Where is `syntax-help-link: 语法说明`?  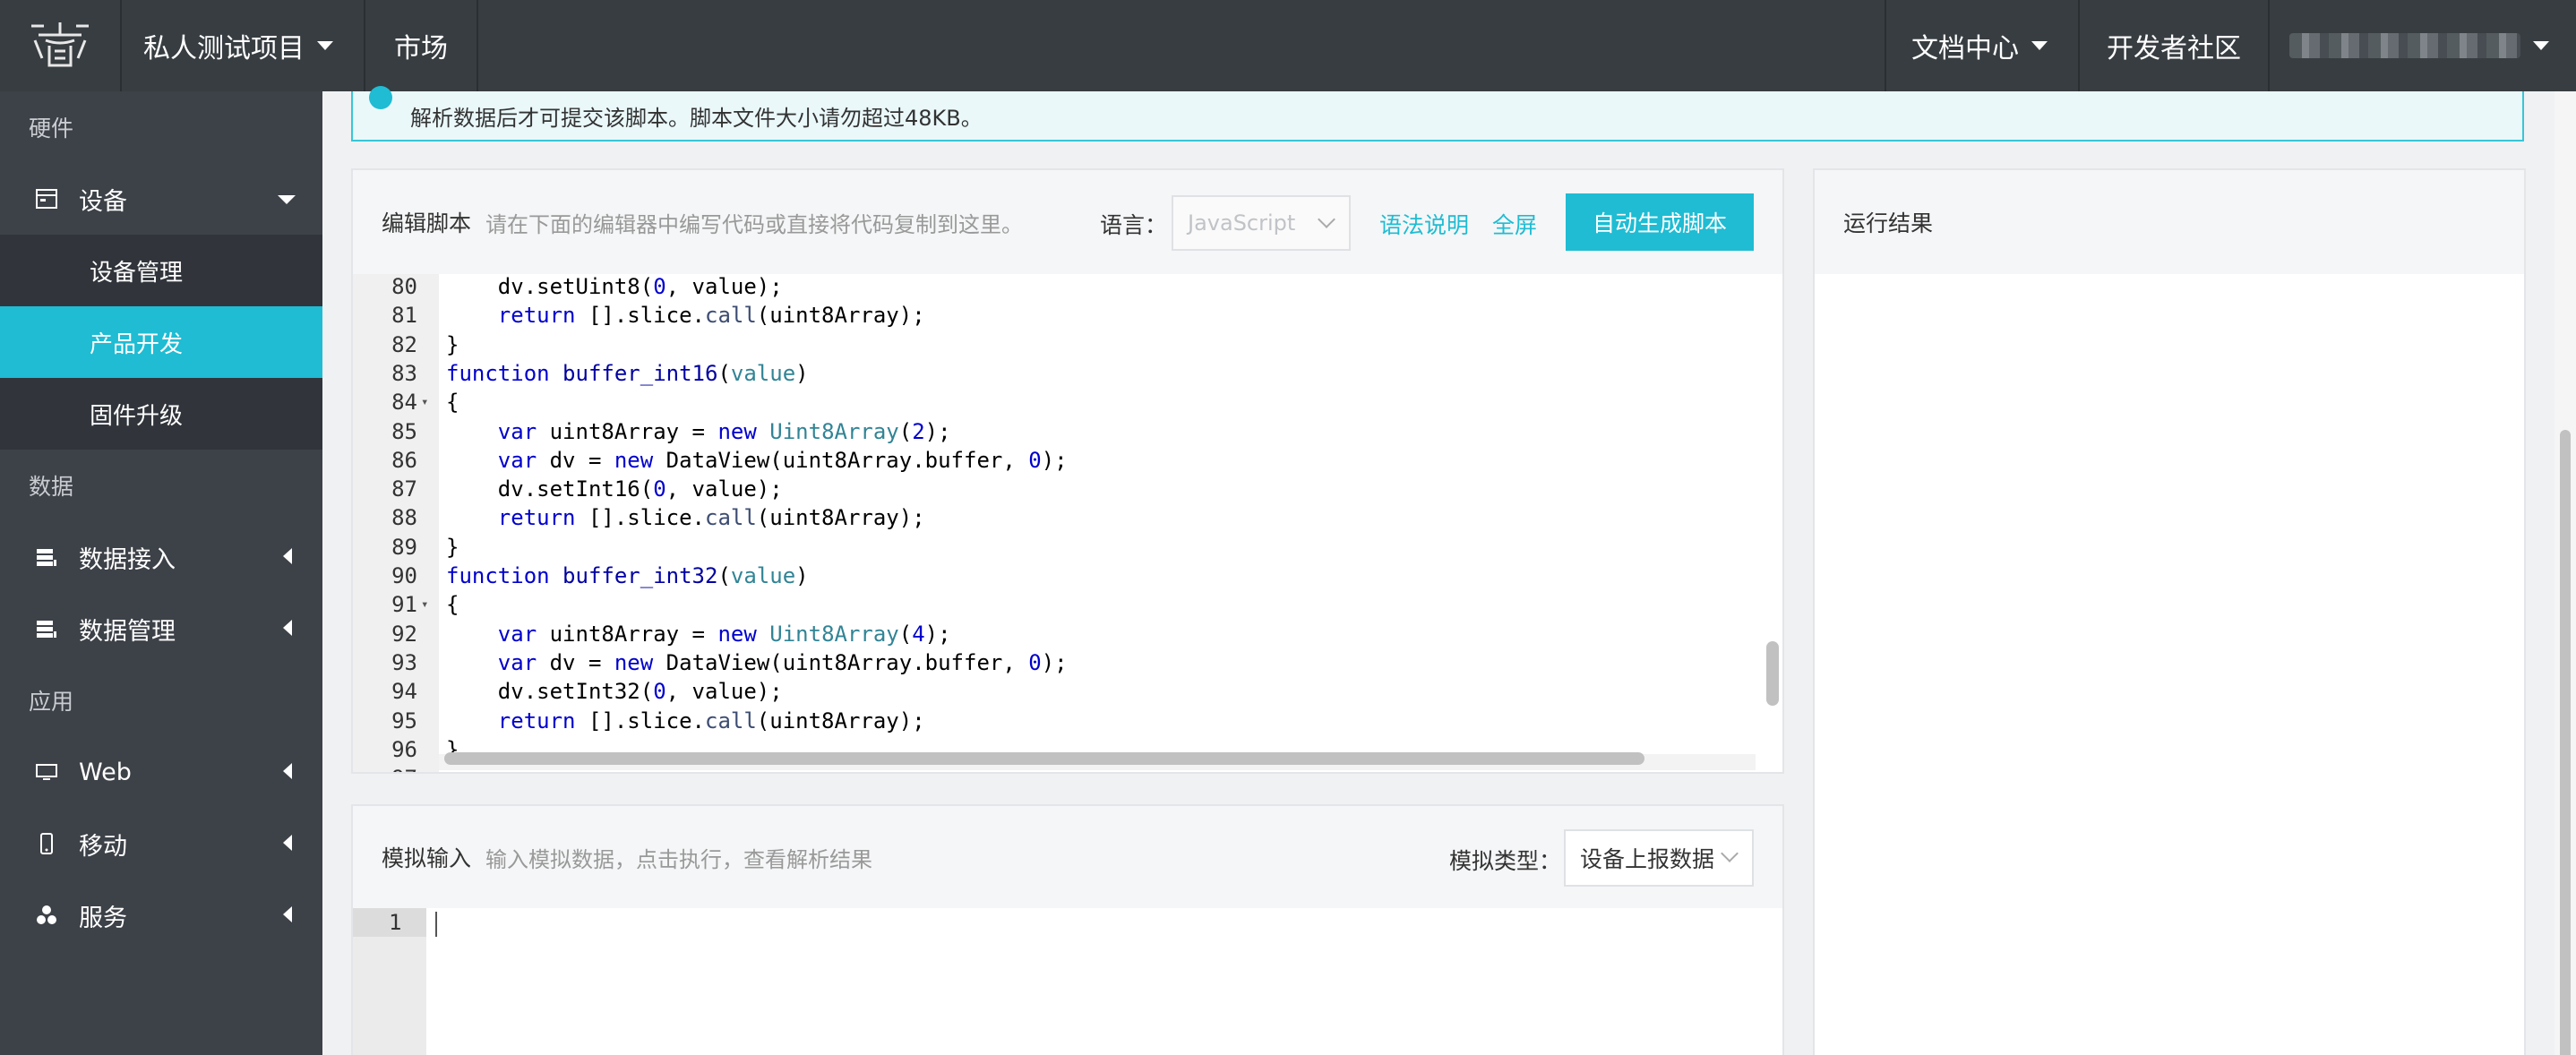
syntax-help-link: 语法说明 is located at coordinates (1424, 224).